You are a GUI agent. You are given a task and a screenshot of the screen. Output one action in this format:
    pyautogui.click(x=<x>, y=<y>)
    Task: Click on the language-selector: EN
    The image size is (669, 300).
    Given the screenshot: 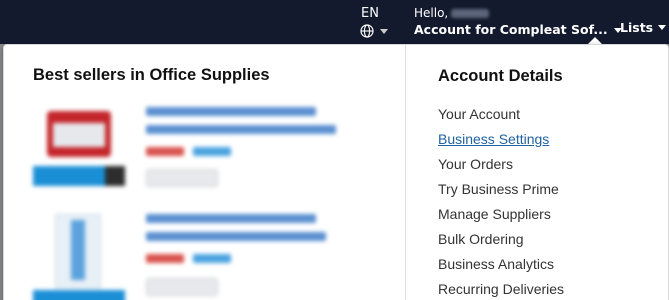 What is the action you would take?
    pyautogui.click(x=380, y=22)
    